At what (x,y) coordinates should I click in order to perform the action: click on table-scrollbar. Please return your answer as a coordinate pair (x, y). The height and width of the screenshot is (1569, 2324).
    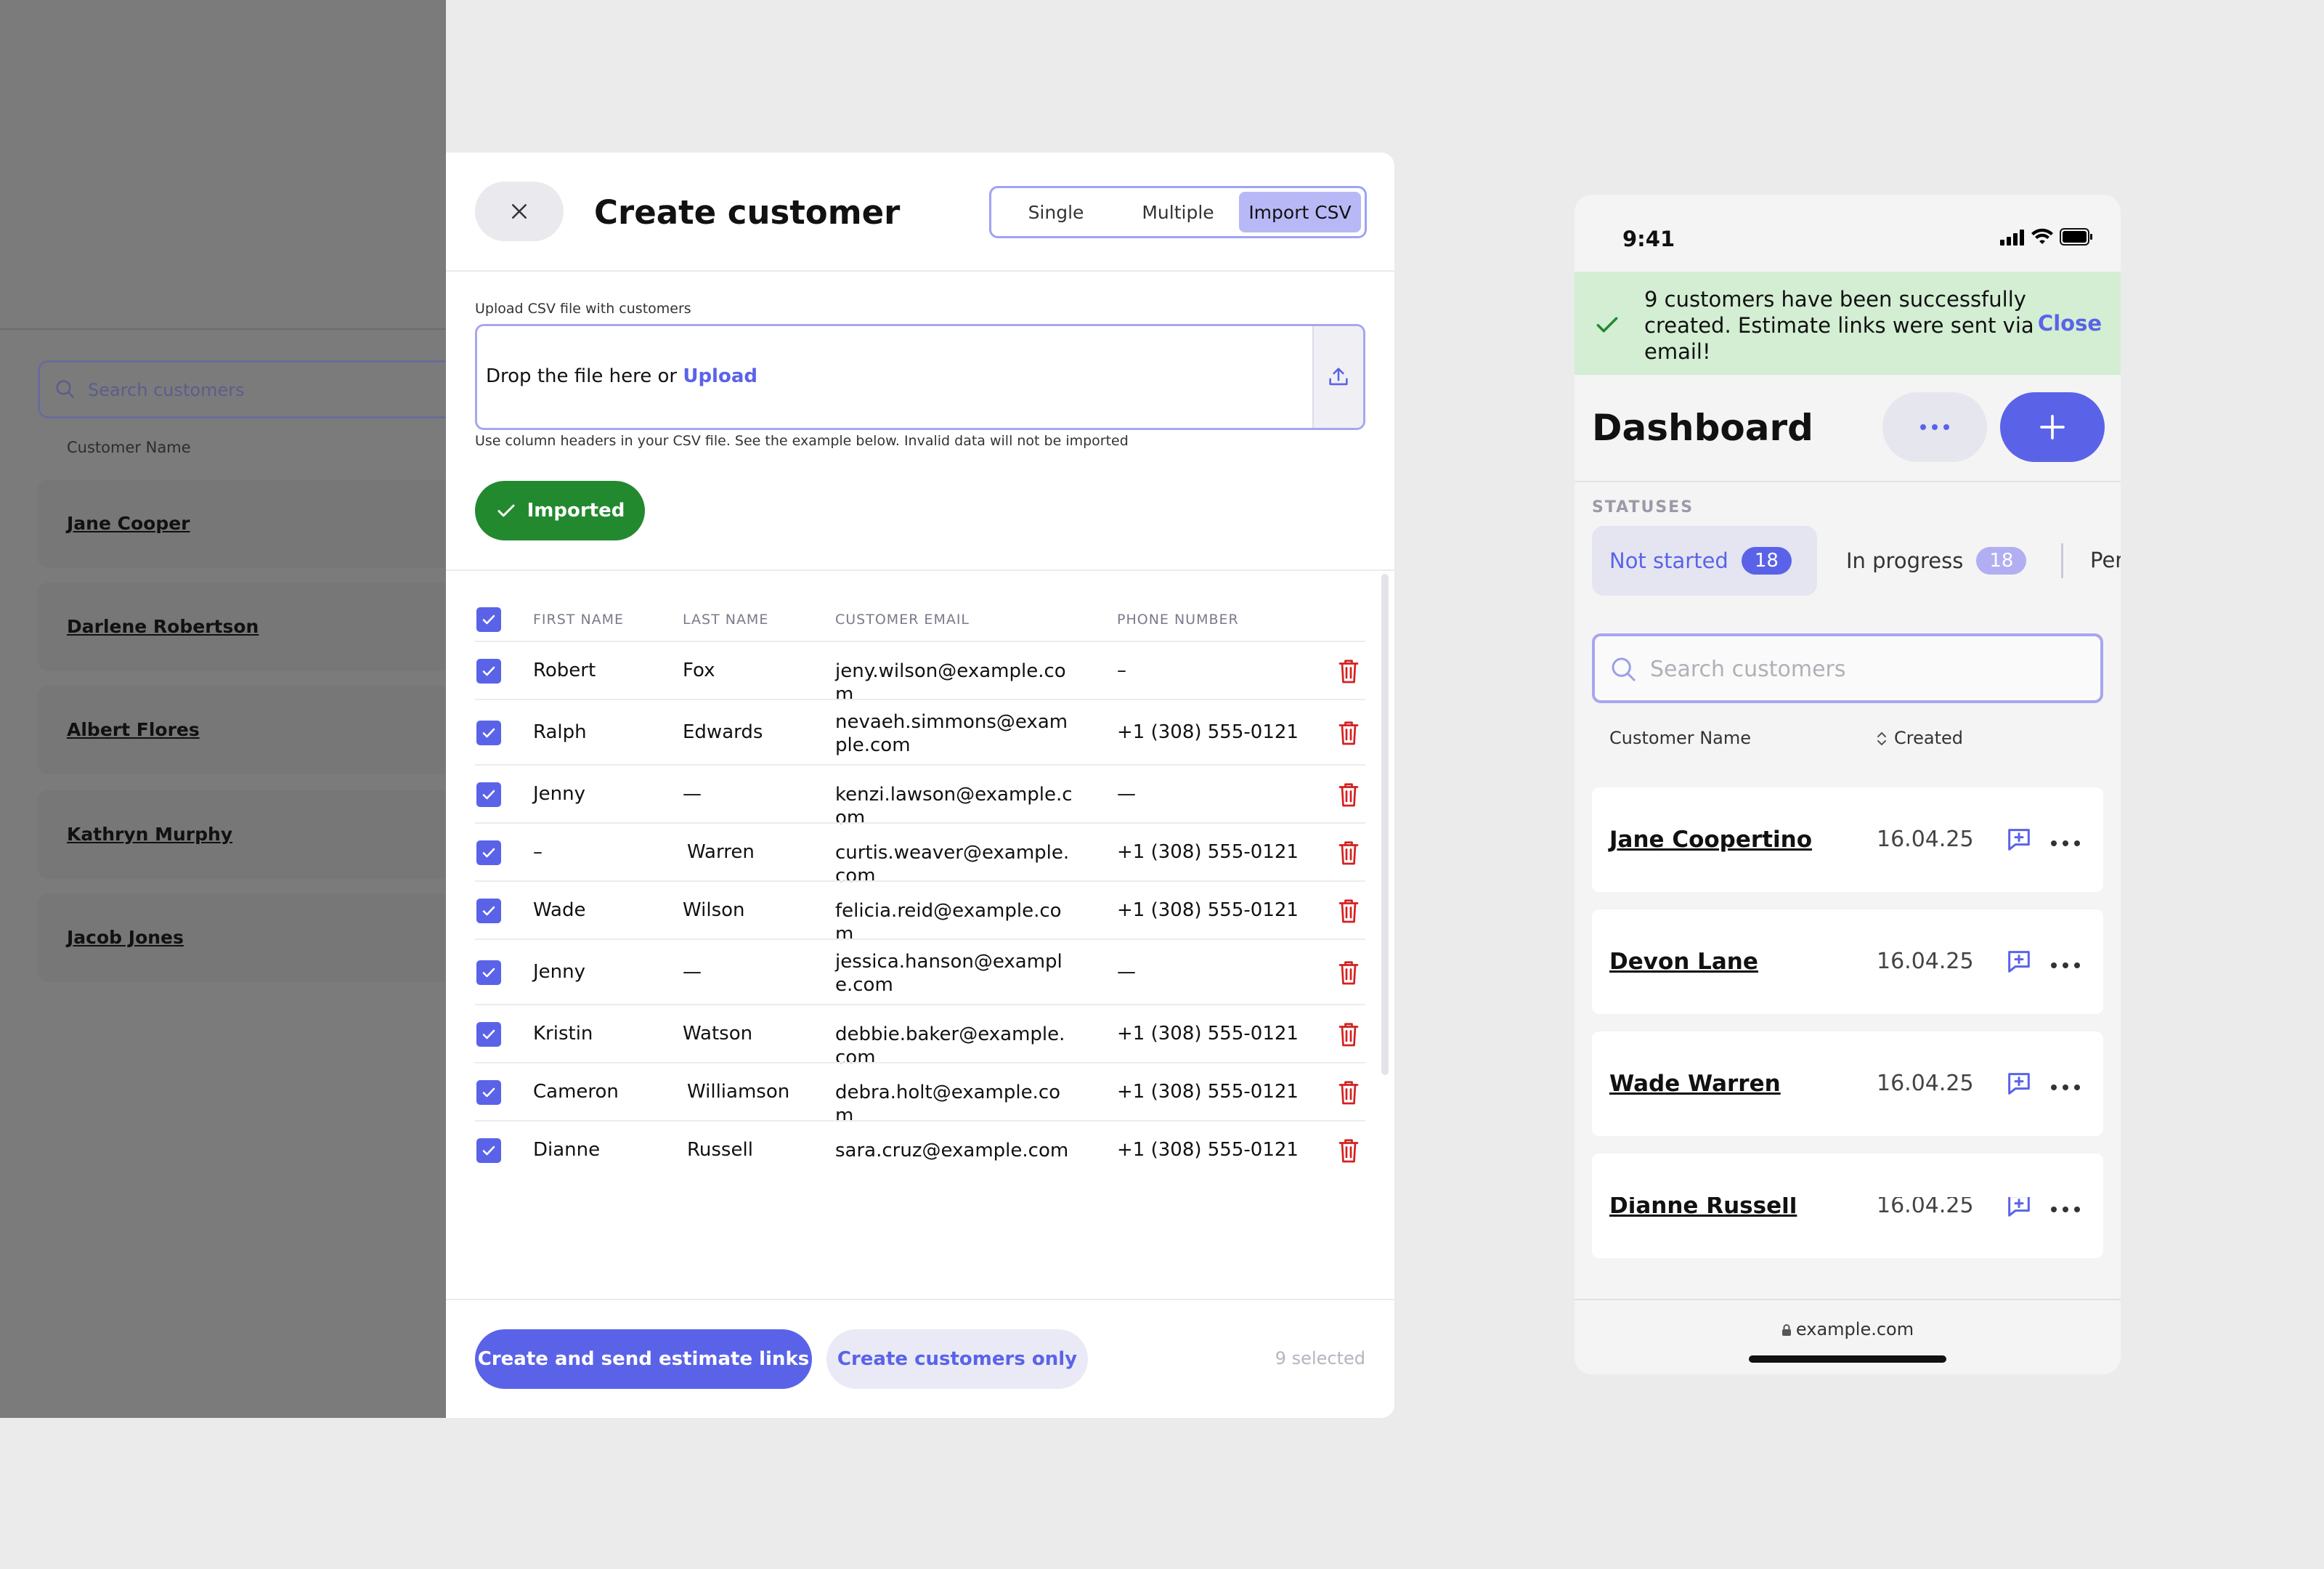
    Looking at the image, I should click on (1385, 824).